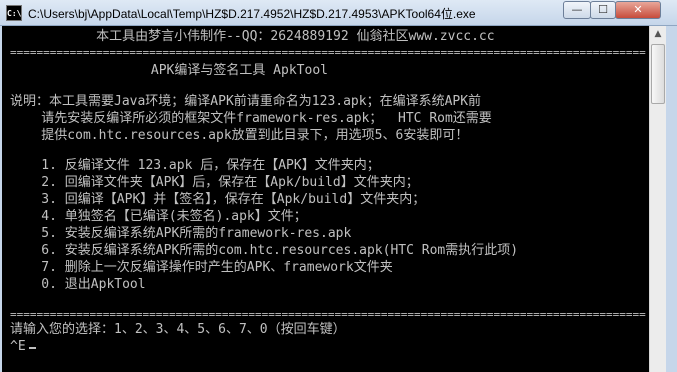  I want to click on input-echo: ^E, so click(18, 346).